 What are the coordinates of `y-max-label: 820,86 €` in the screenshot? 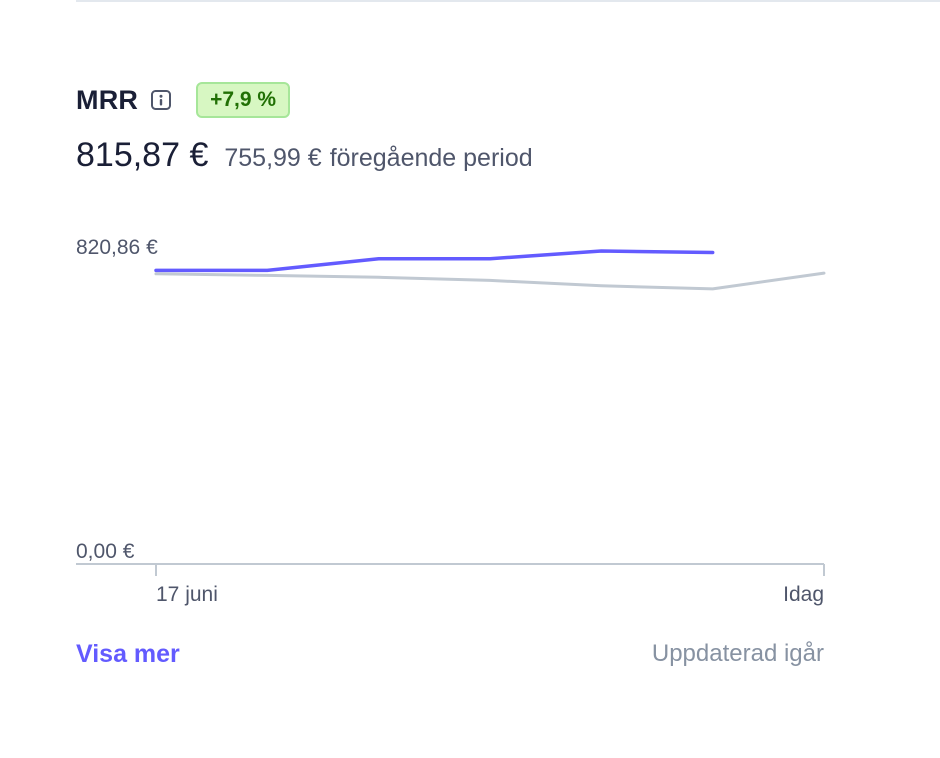 It's located at (117, 247).